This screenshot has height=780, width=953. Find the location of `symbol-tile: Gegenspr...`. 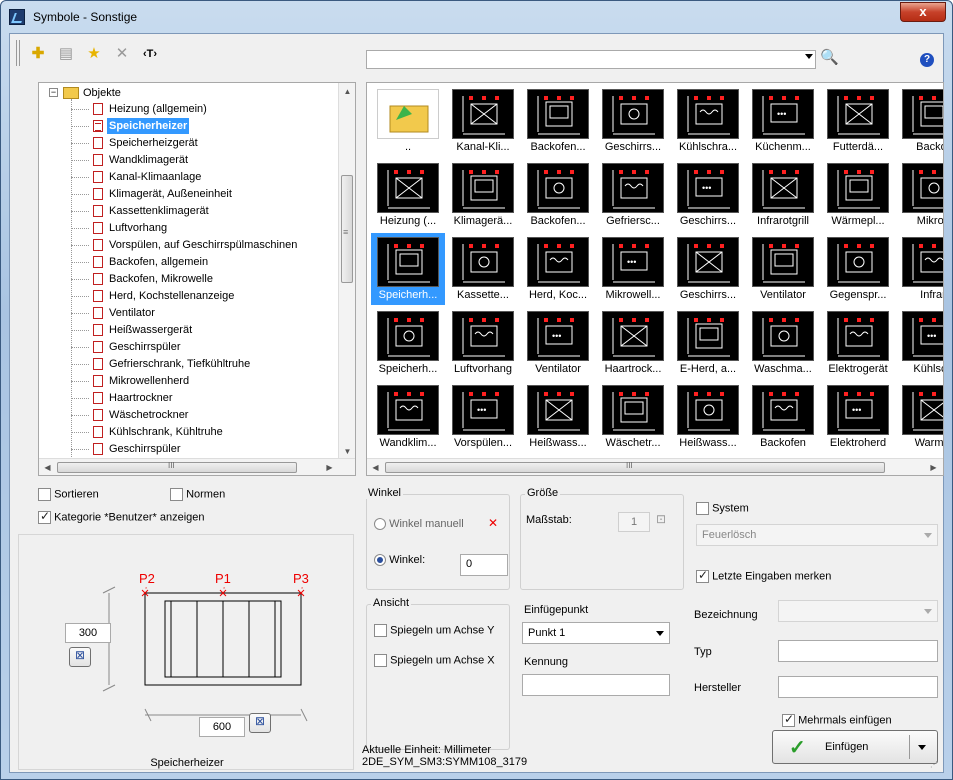

symbol-tile: Gegenspr... is located at coordinates (858, 269).